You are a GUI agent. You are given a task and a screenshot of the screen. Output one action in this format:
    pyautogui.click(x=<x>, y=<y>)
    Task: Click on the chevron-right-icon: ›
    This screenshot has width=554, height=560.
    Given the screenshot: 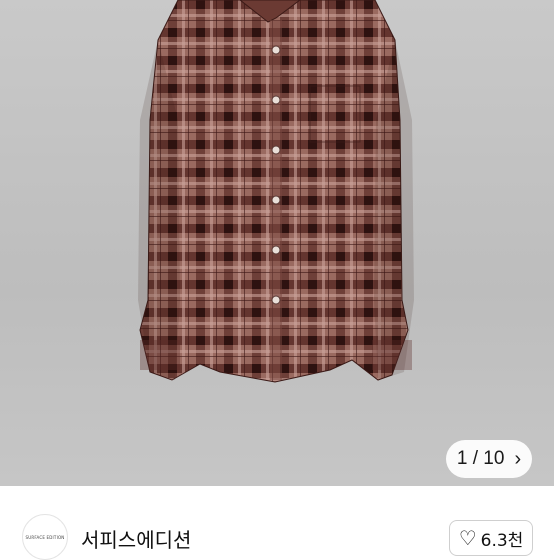 What is the action you would take?
    pyautogui.click(x=517, y=459)
    